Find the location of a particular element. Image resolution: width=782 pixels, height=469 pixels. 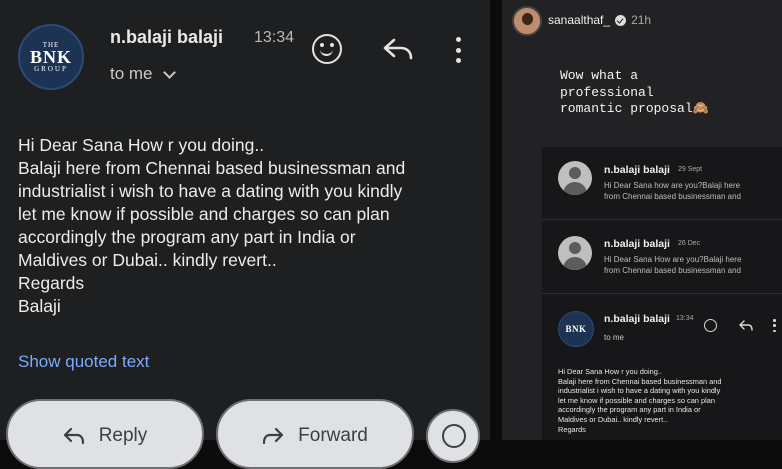

story-age: 21h is located at coordinates (641, 20).